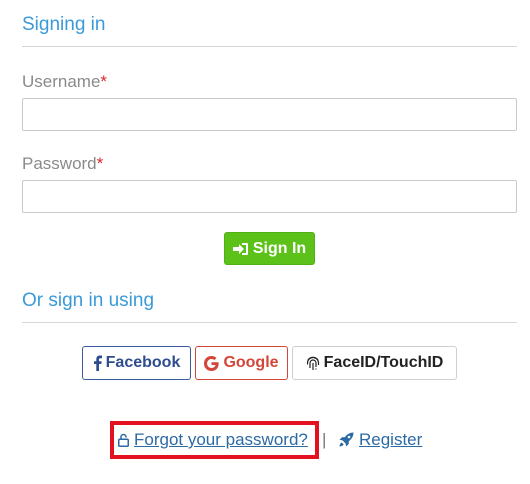  I want to click on register-label: Register, so click(391, 439).